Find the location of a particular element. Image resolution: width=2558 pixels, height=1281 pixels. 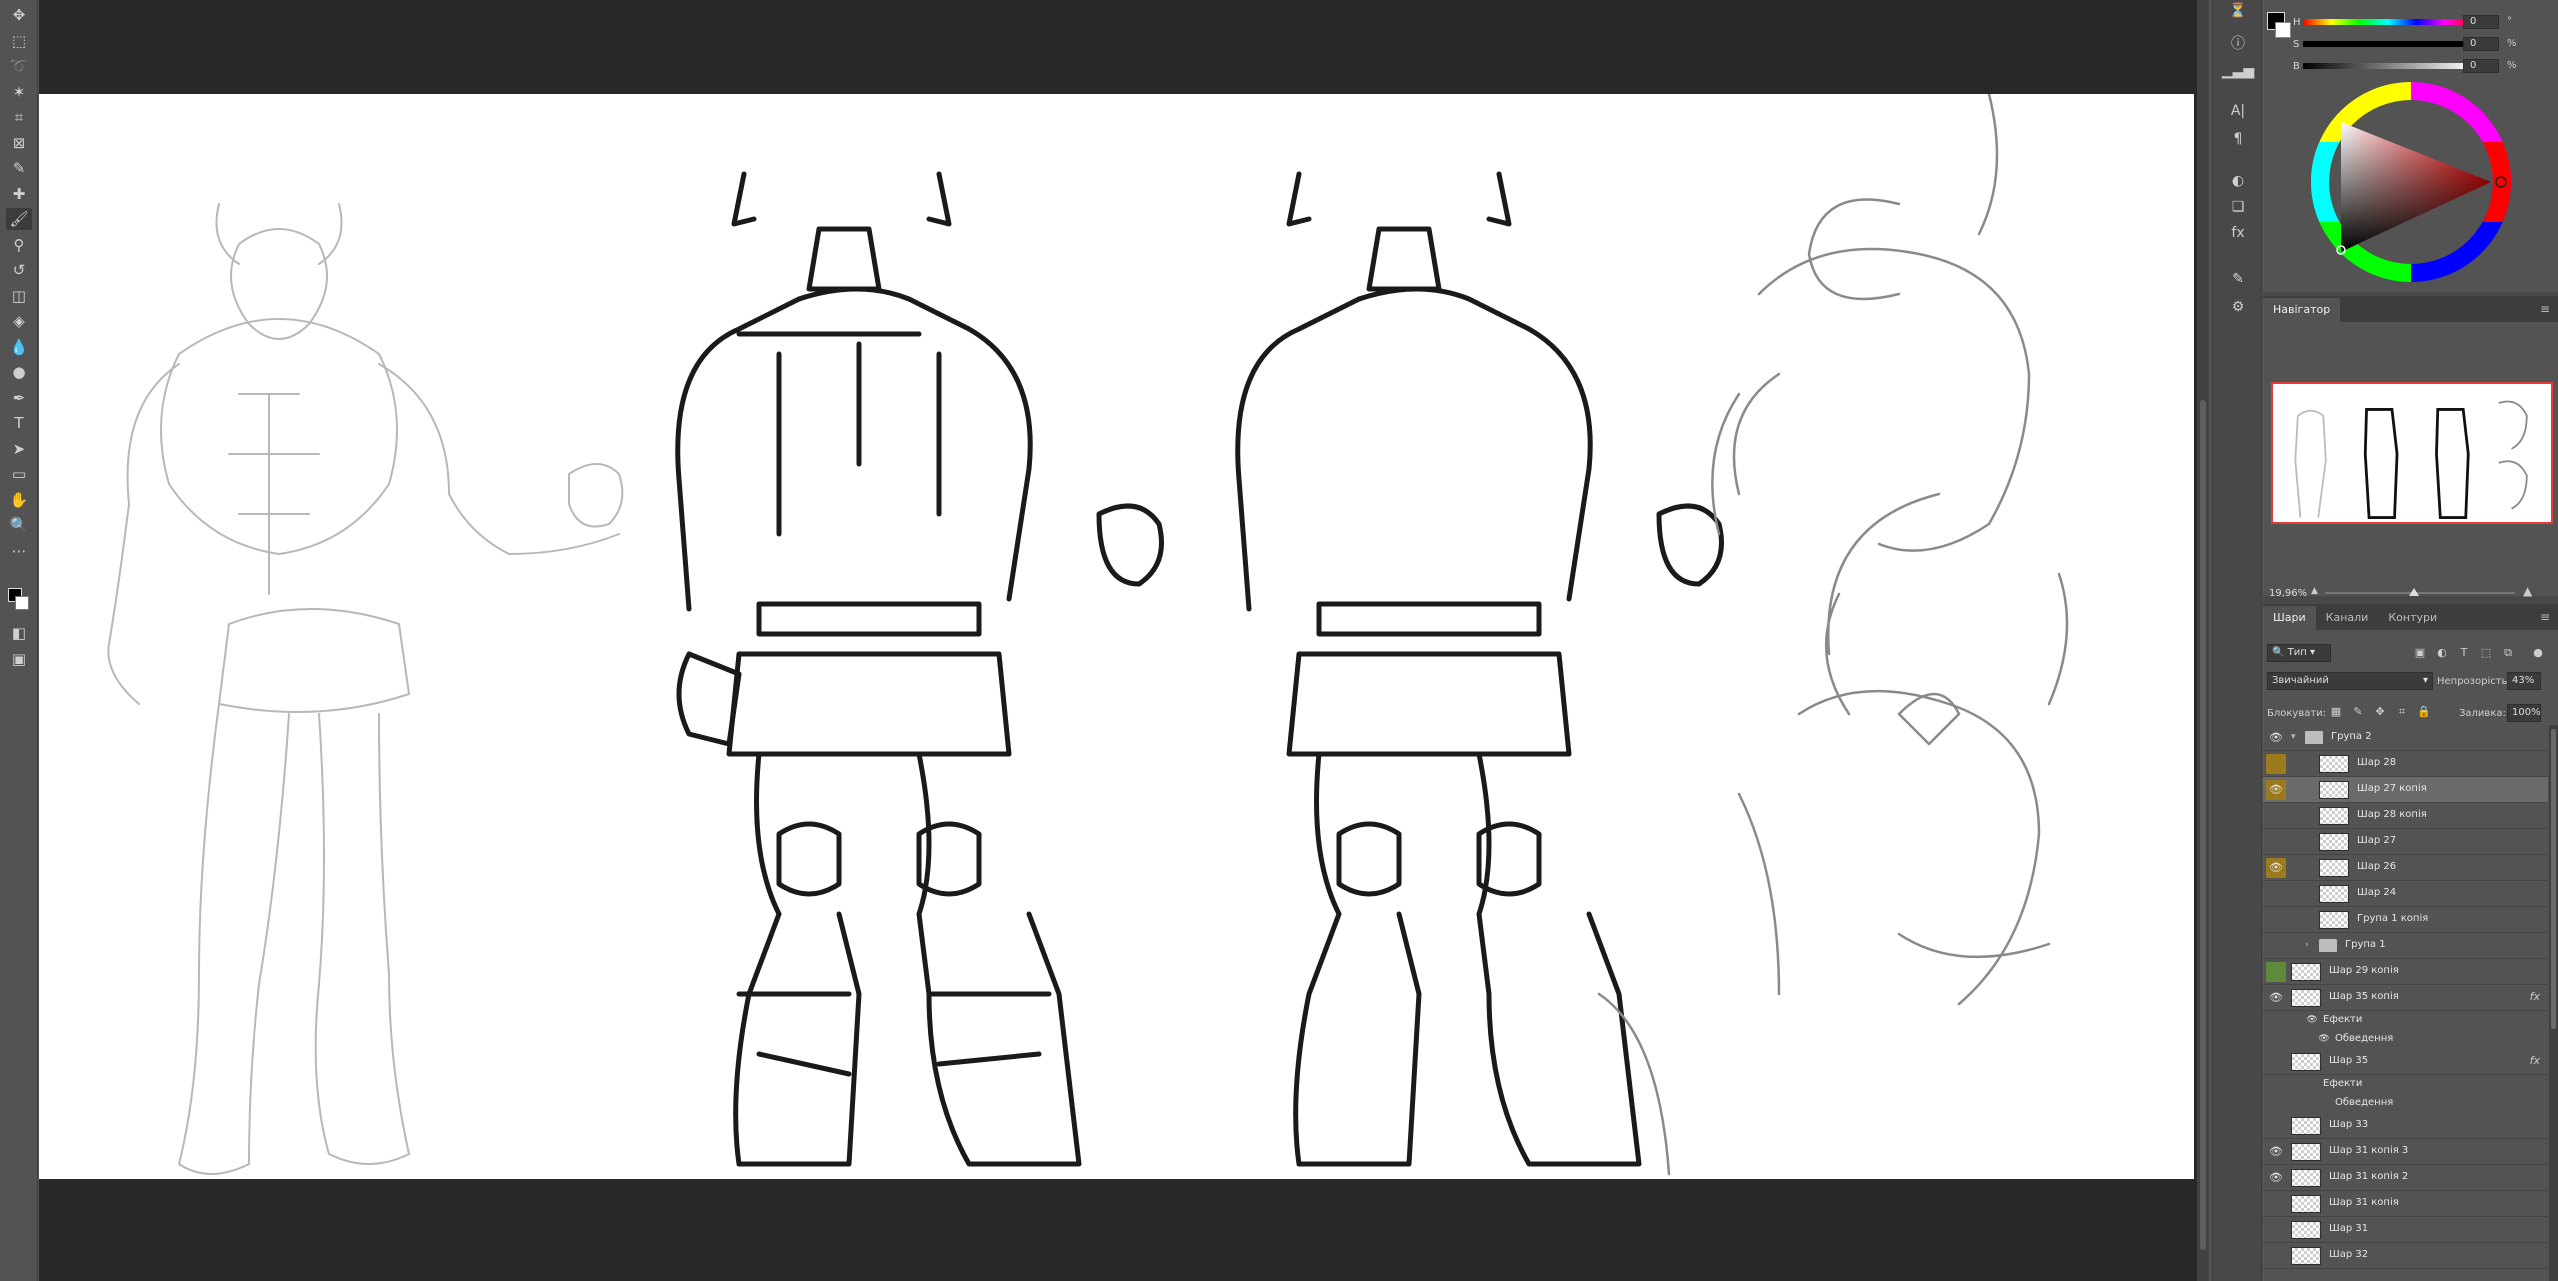

filter-type-icon: T is located at coordinates (2464, 653).